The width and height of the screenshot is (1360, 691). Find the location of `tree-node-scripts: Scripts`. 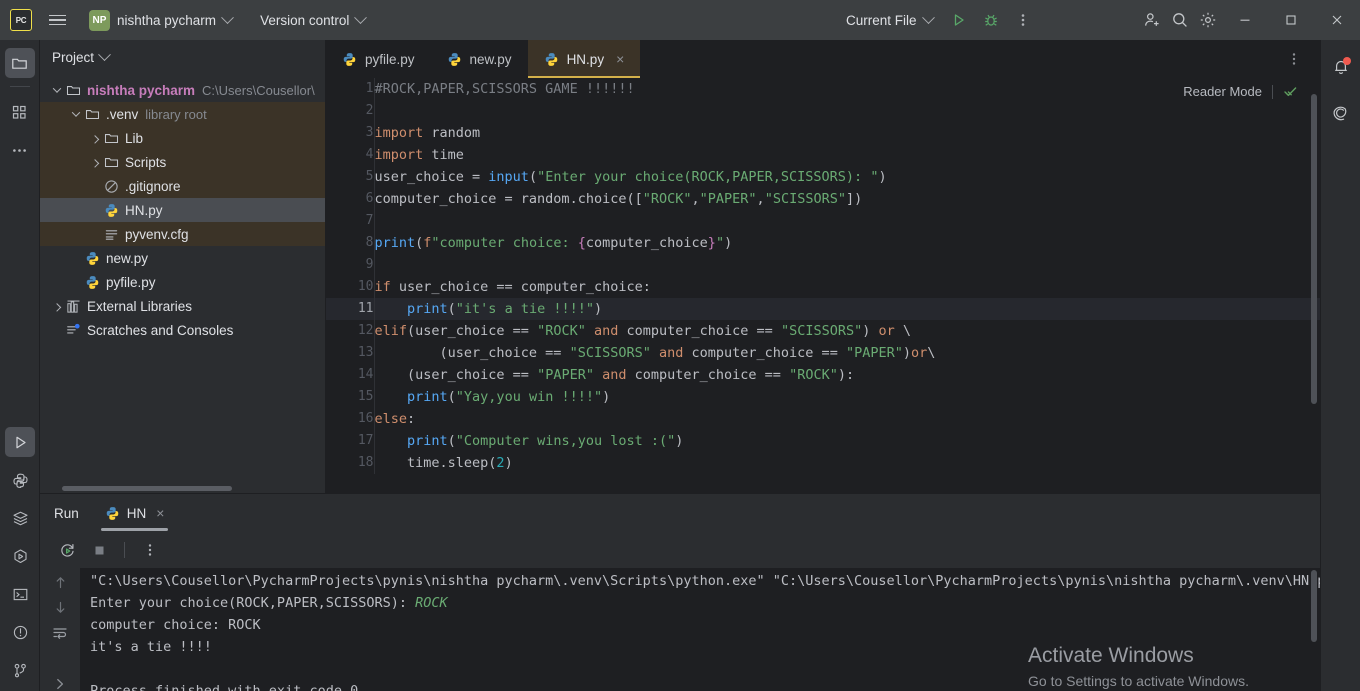

tree-node-scripts: Scripts is located at coordinates (182, 162).